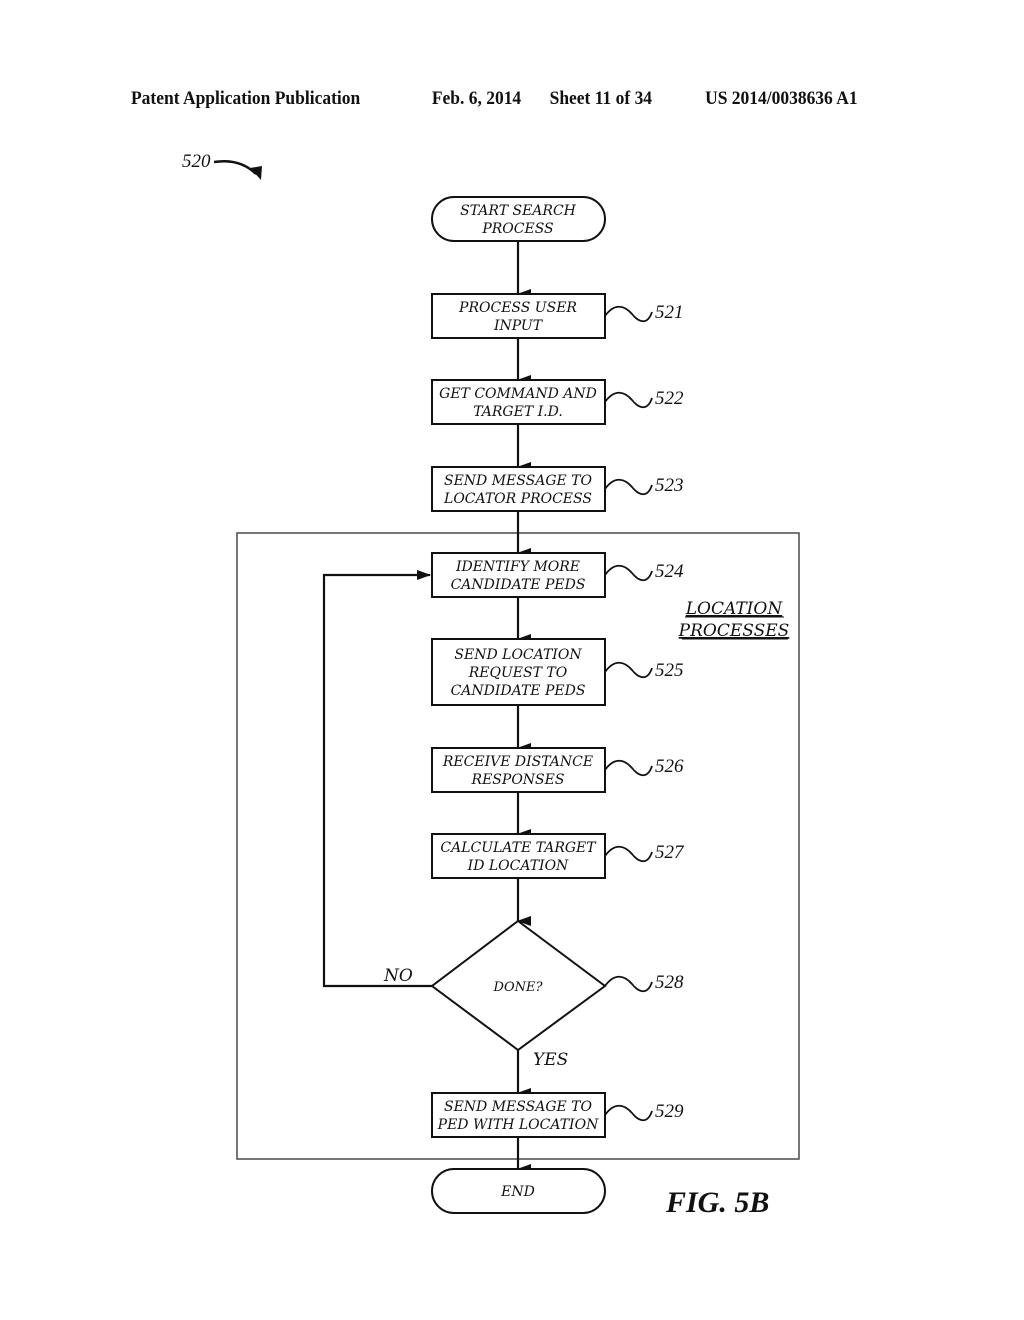  I want to click on node-521-line-2: INPUT, so click(518, 326).